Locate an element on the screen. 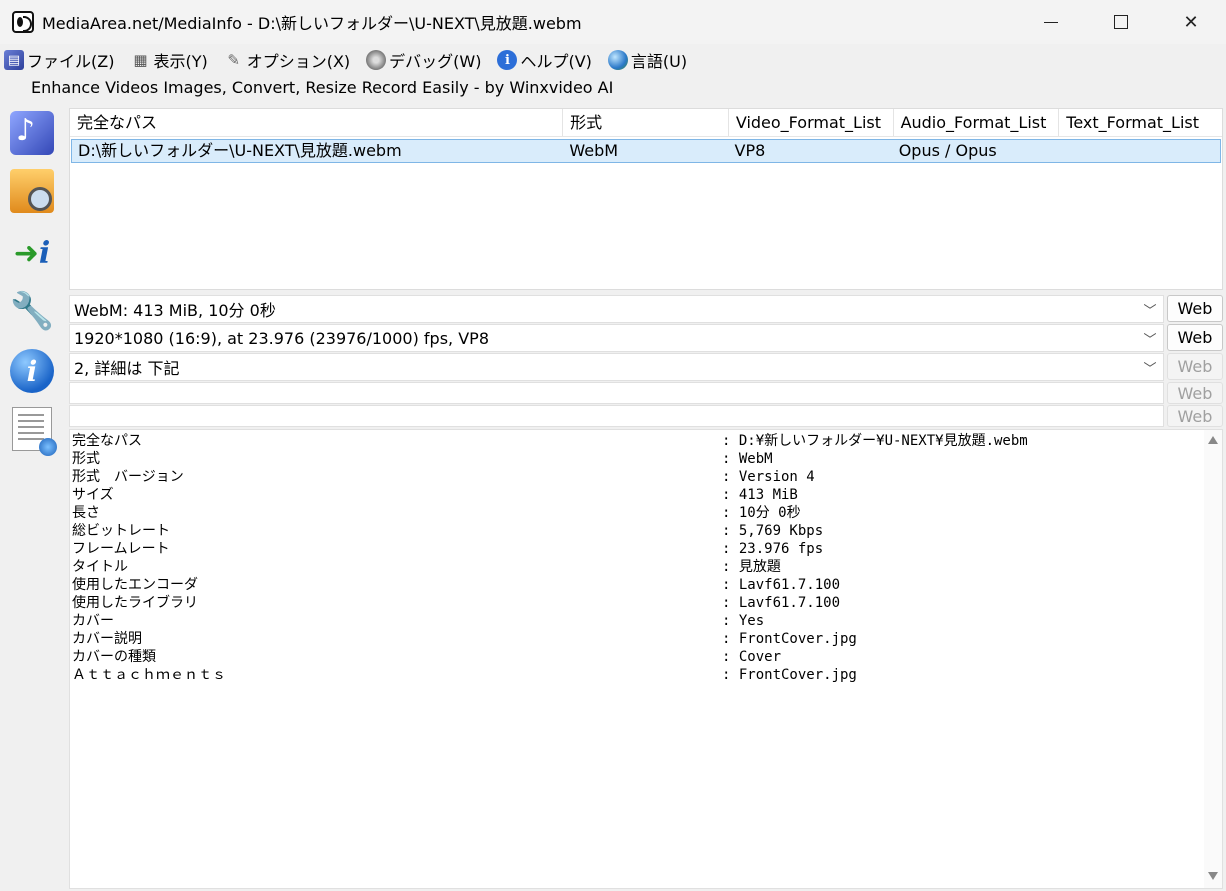 The height and width of the screenshot is (891, 1226). other-summary-row: Web is located at coordinates (647, 416).